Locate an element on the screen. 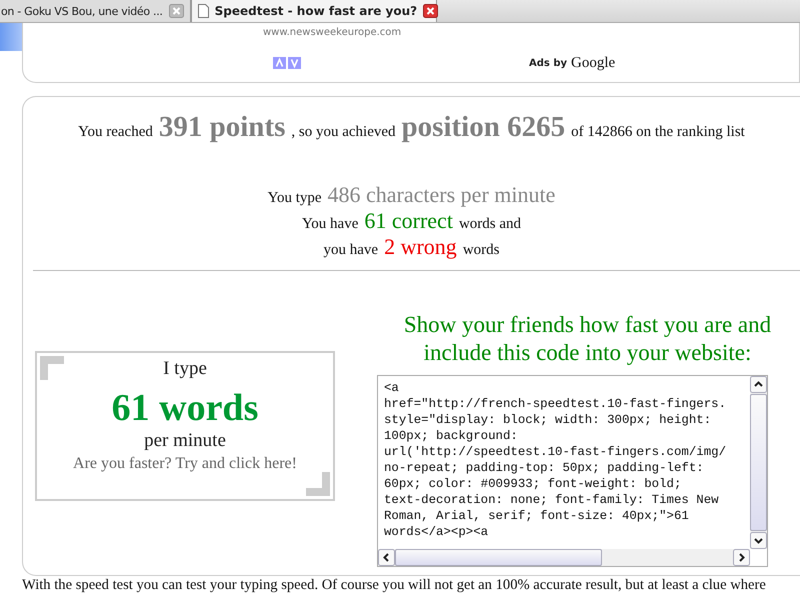  result-value: position 6265 is located at coordinates (484, 127).